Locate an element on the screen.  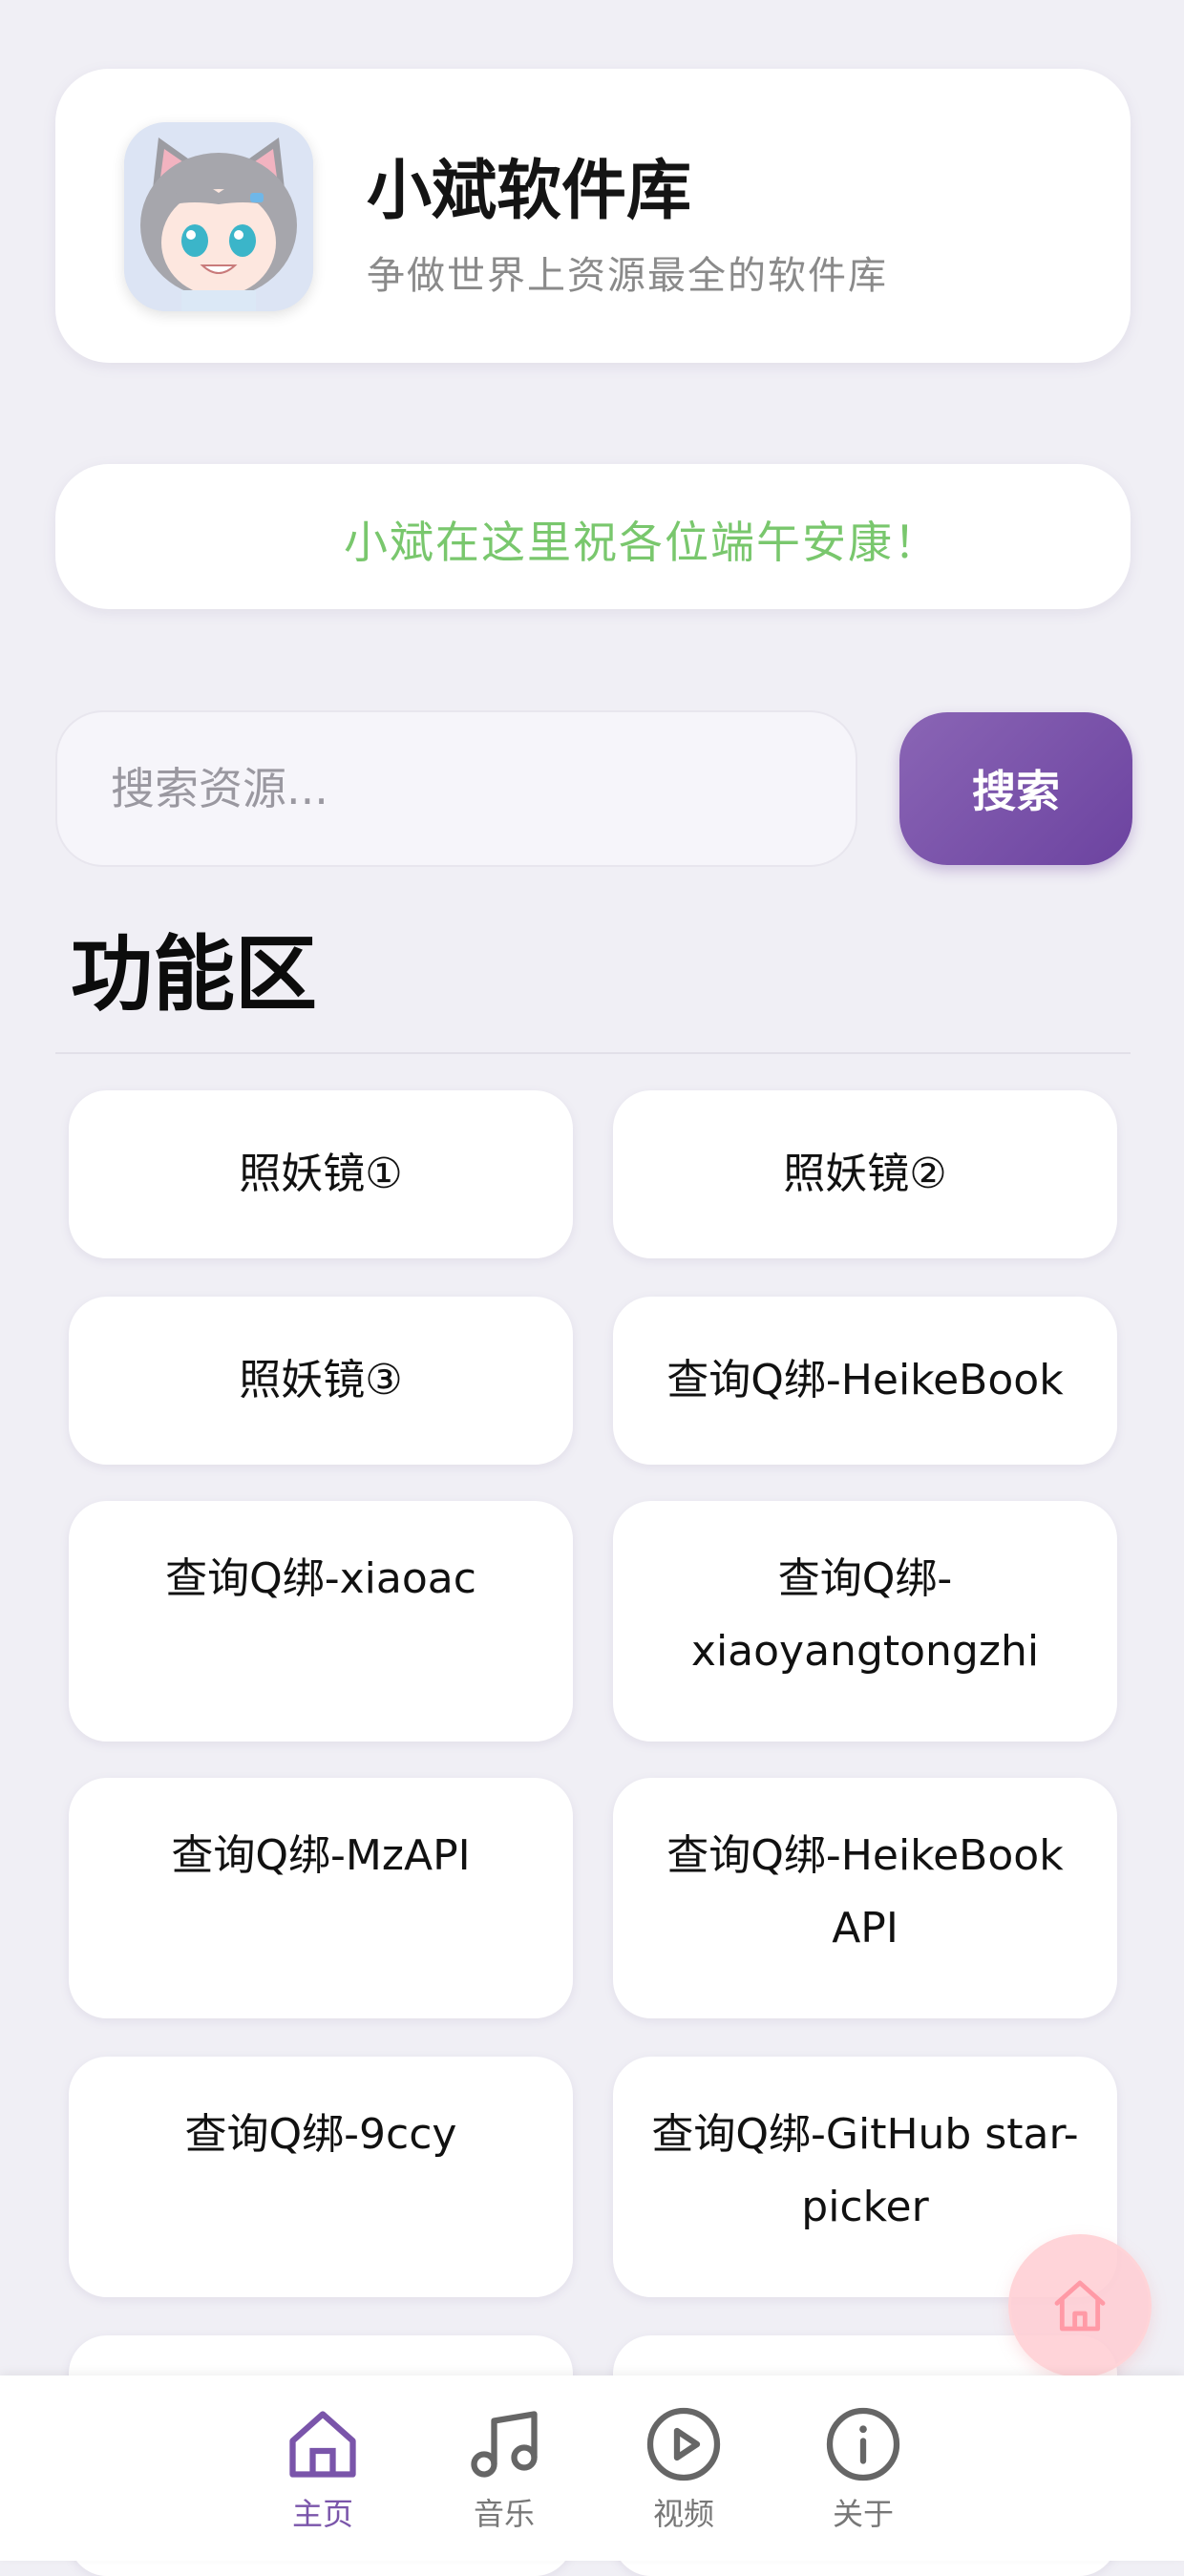
function-button: 照妖镜③ is located at coordinates (321, 1381).